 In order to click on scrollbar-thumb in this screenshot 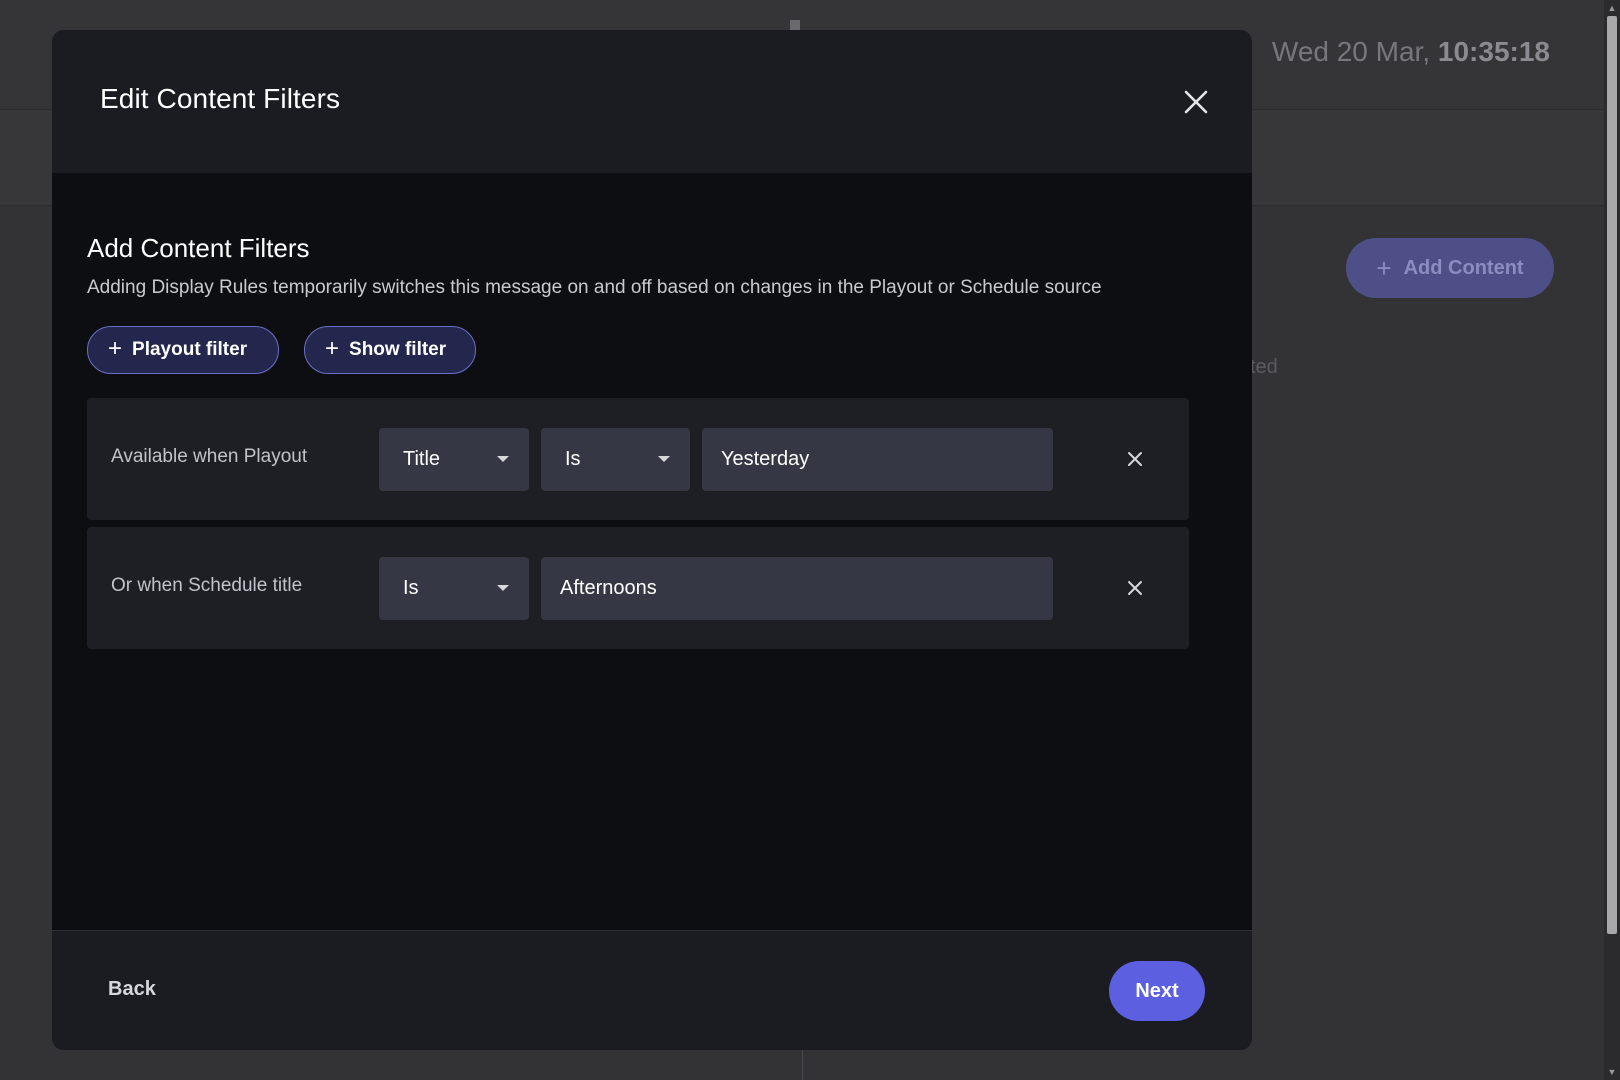, I will do `click(1612, 475)`.